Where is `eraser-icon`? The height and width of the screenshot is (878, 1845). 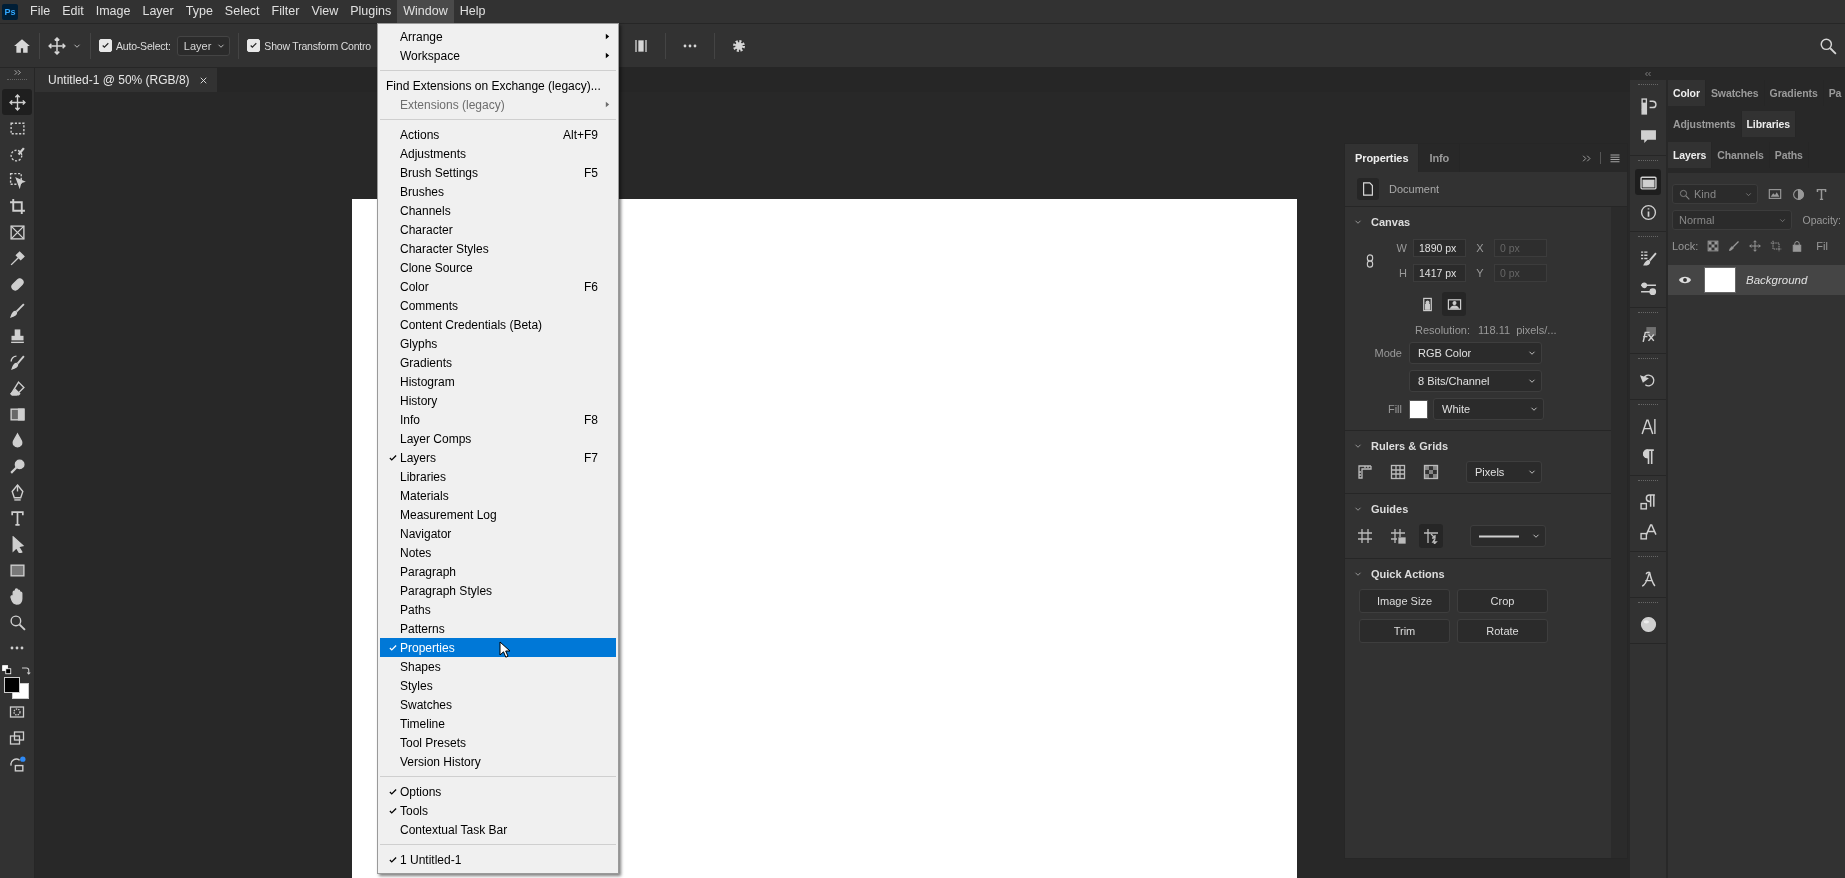
eraser-icon is located at coordinates (17, 388).